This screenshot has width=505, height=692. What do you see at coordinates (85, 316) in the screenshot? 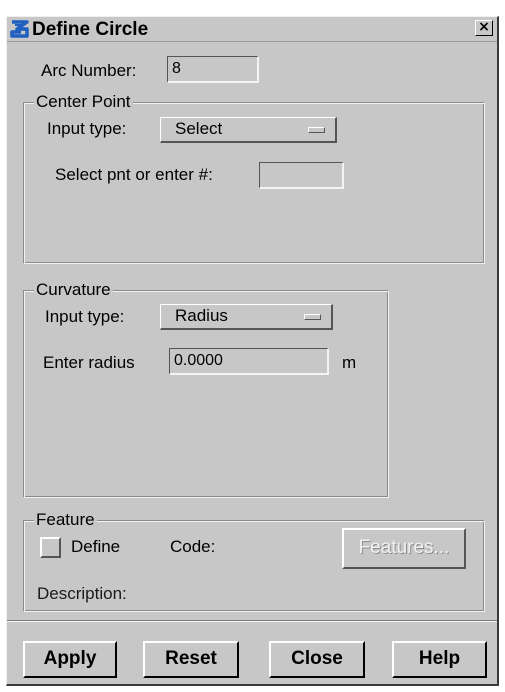
I see `curvature-input-type-label: Input type:` at bounding box center [85, 316].